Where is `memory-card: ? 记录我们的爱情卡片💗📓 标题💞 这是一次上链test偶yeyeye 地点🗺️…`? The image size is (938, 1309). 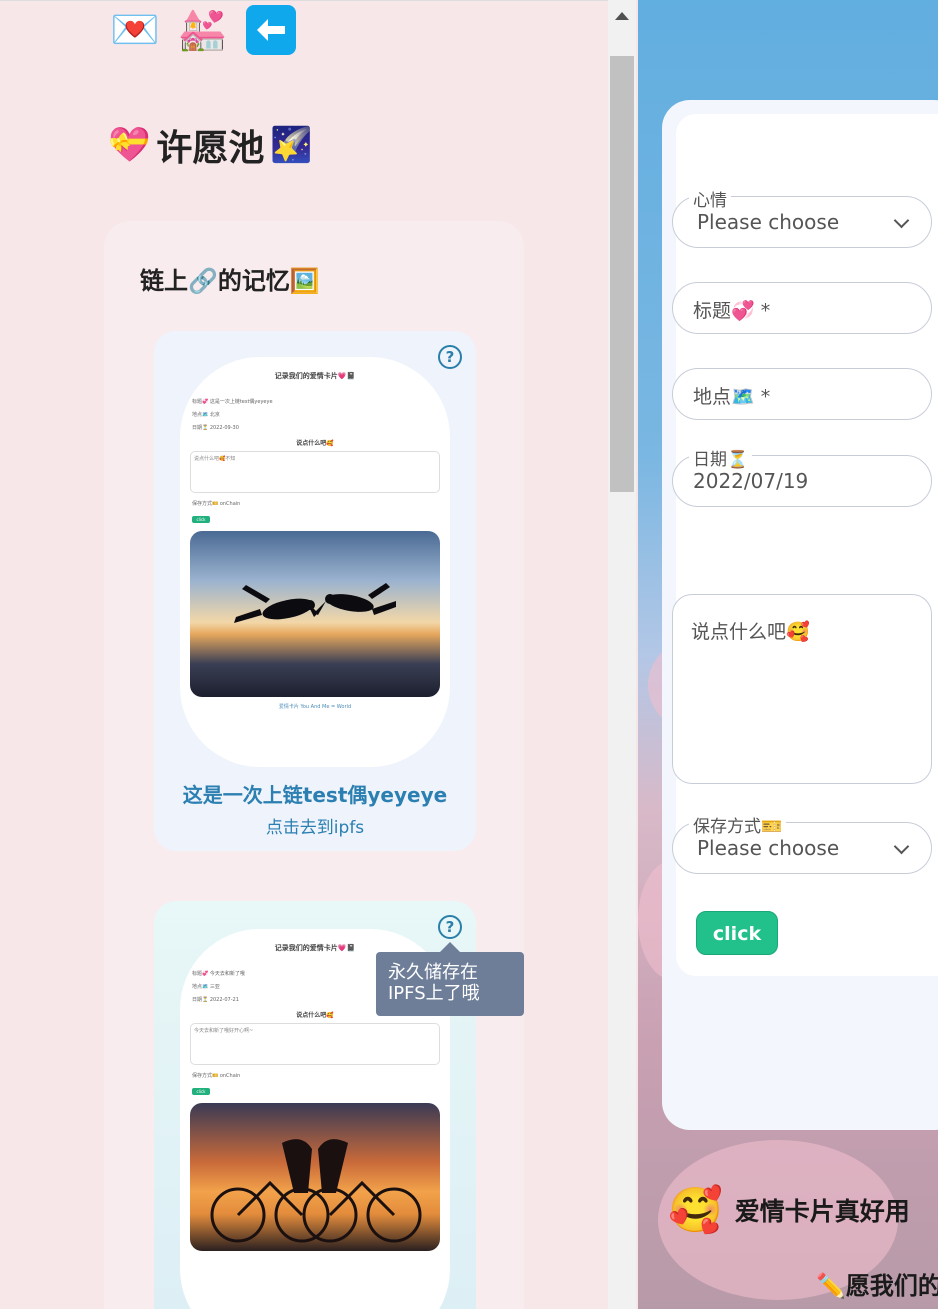
memory-card: ? 记录我们的爱情卡片💗📓 标题💞 这是一次上链test偶yeyeye 地点🗺️… is located at coordinates (315, 591).